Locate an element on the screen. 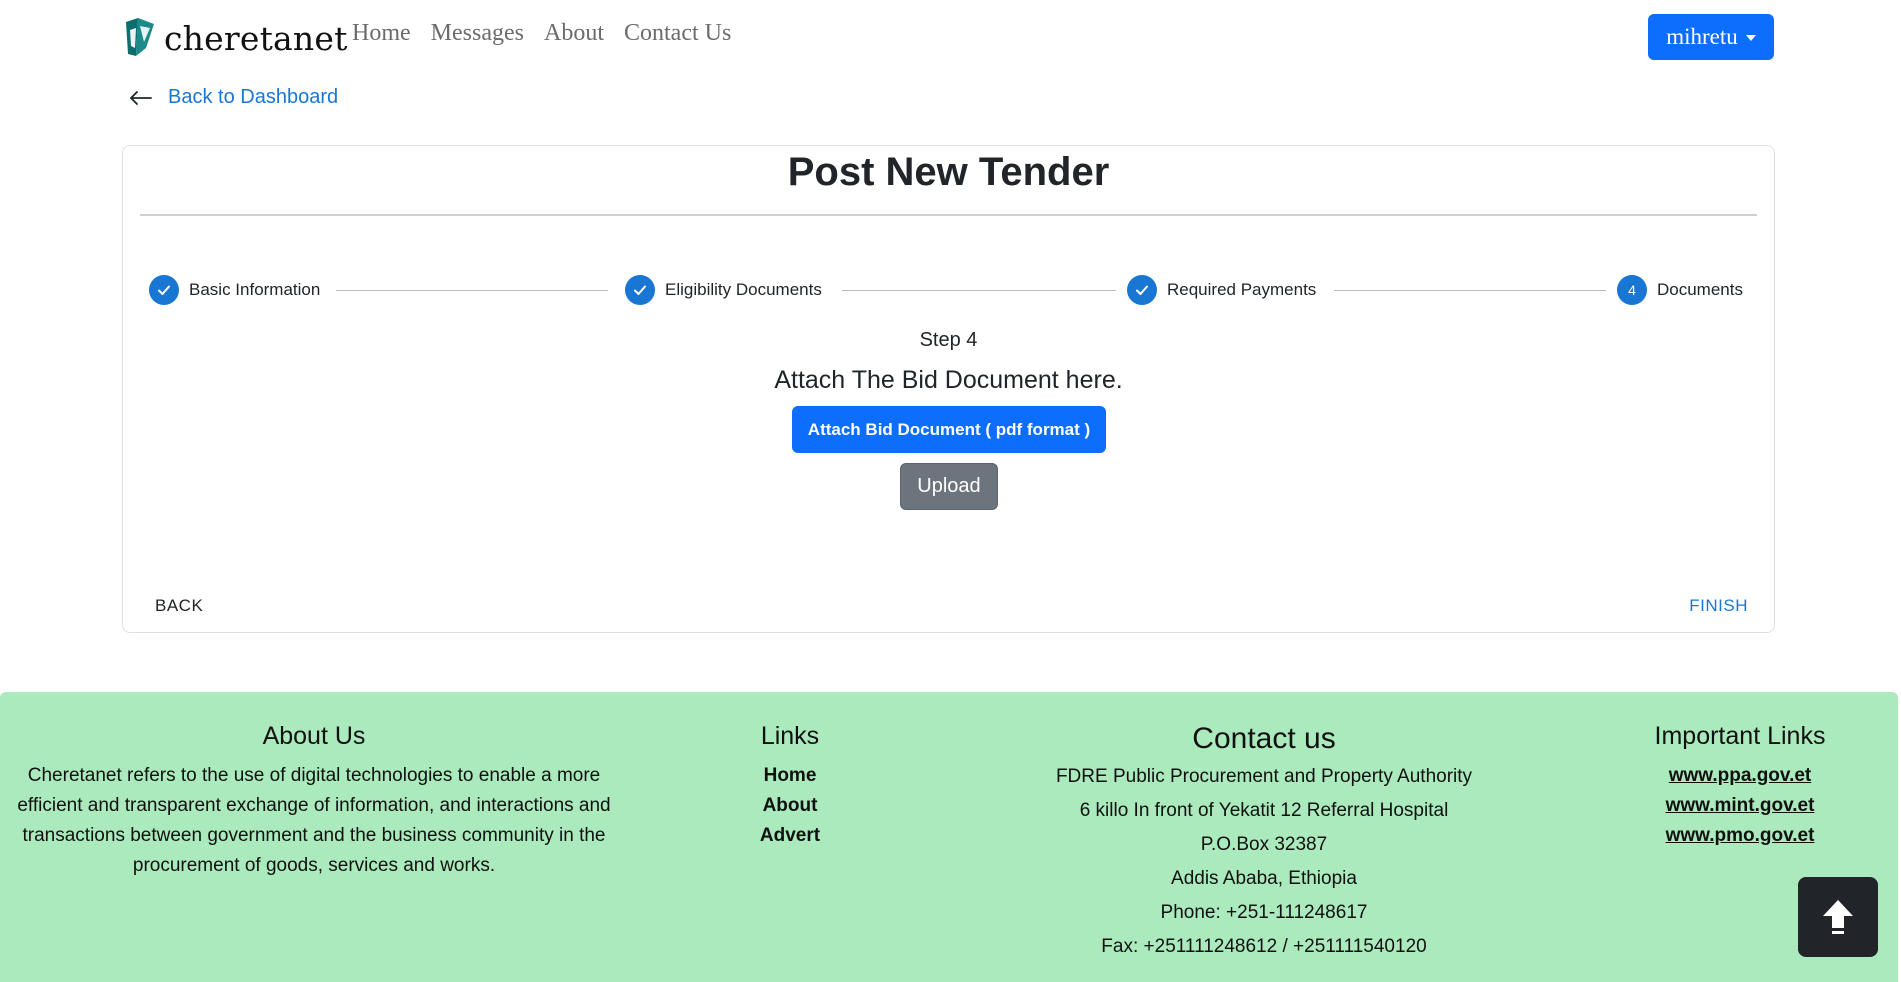 The width and height of the screenshot is (1901, 982). brand-name: cheretanet is located at coordinates (256, 38).